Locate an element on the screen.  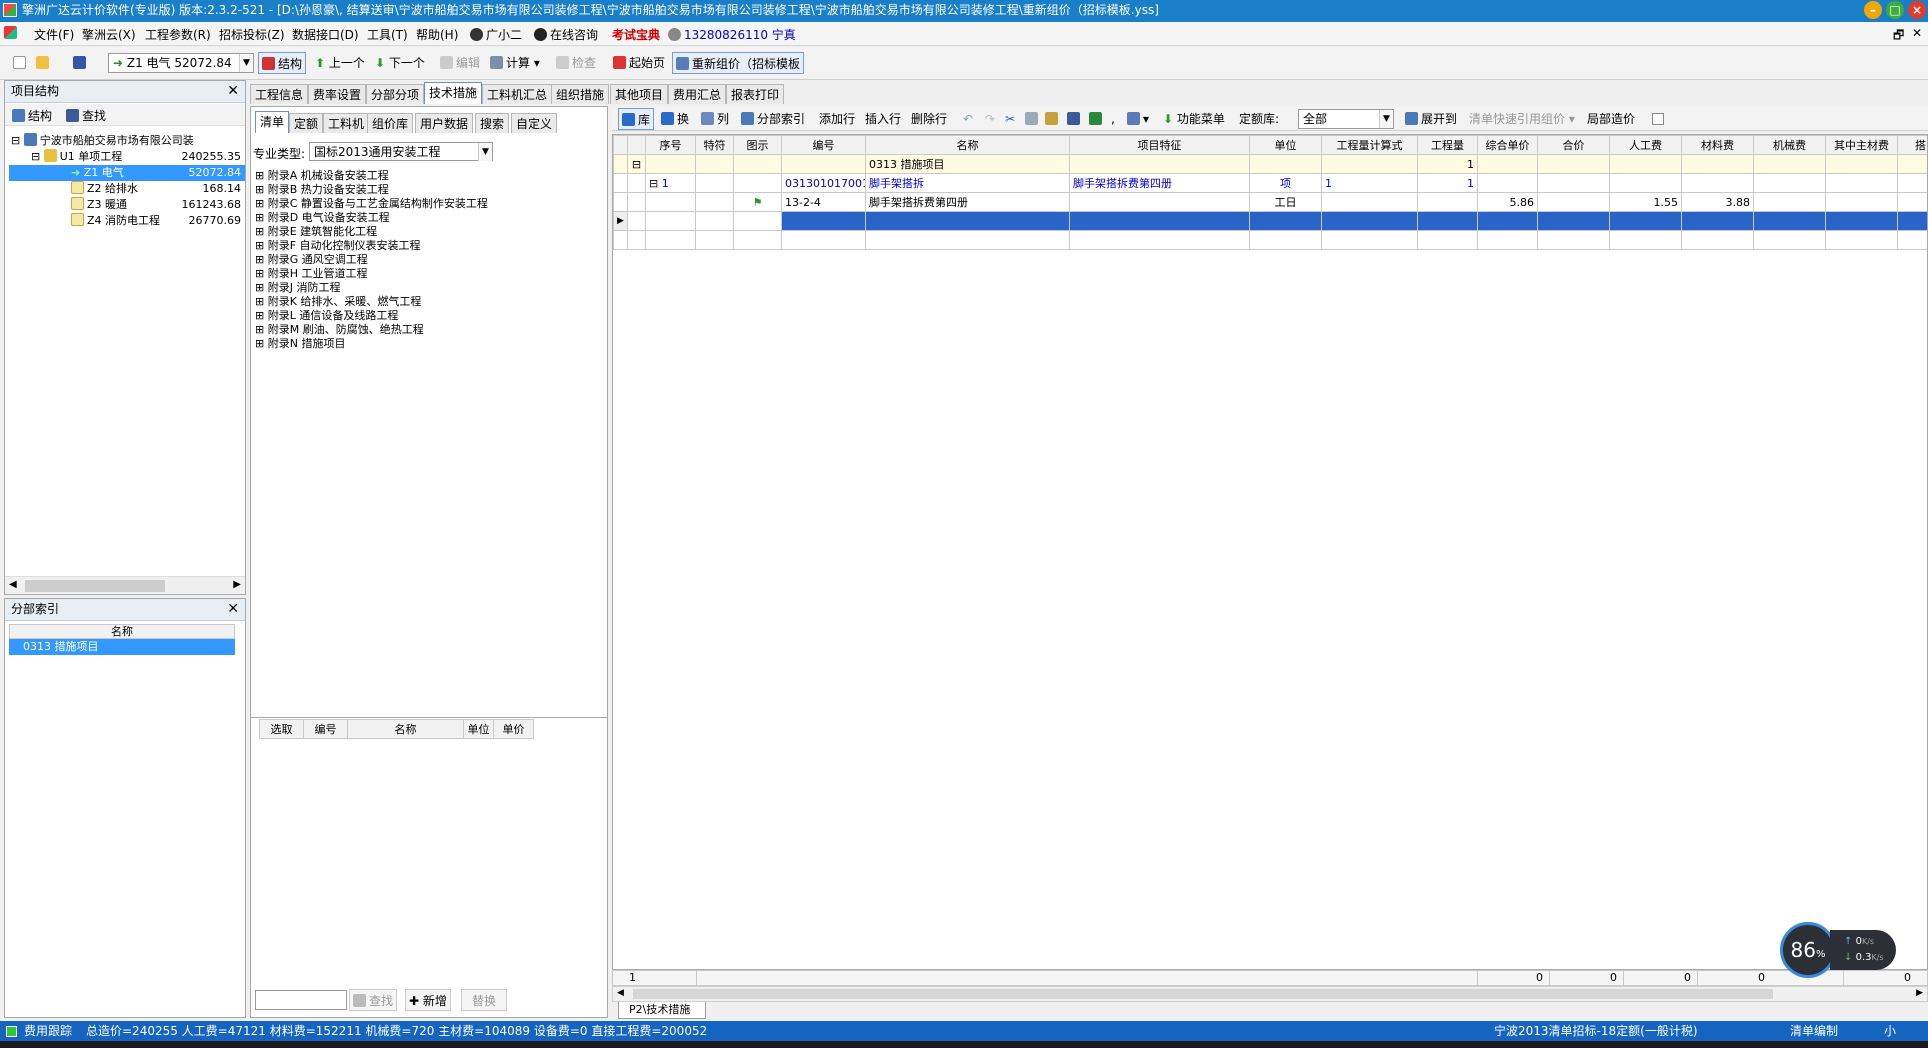
new-file-icon is located at coordinates (21, 63).